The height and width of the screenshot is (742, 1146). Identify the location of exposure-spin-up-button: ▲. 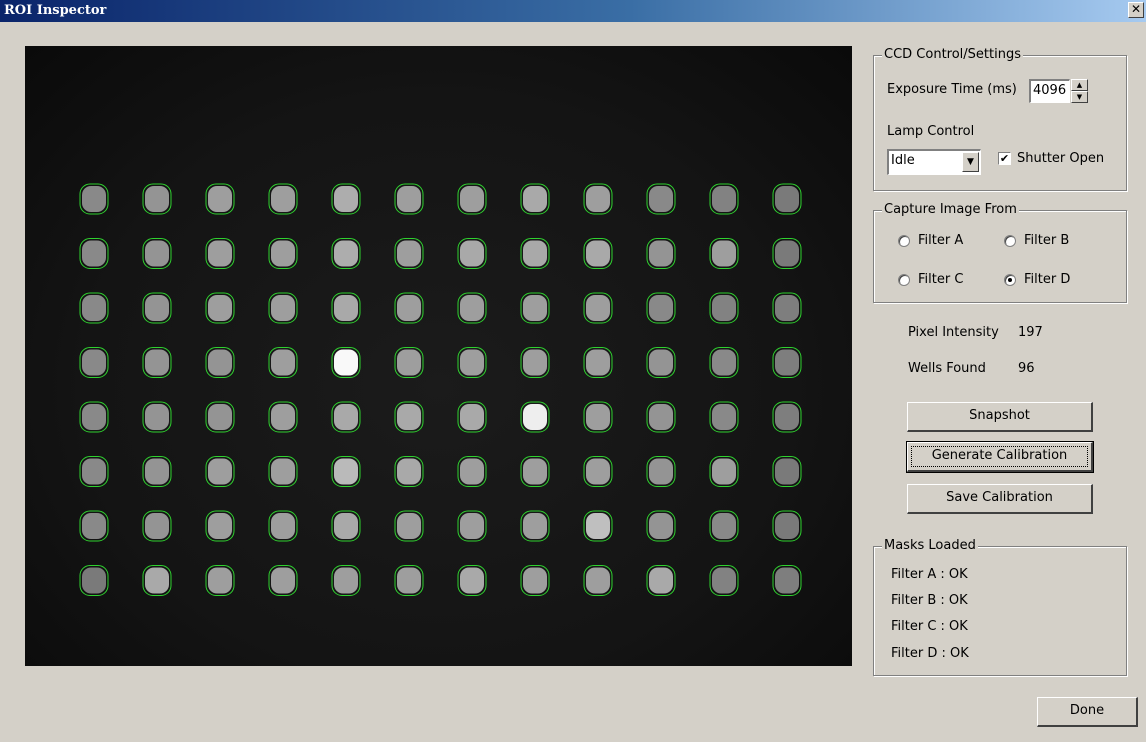
(1079, 85).